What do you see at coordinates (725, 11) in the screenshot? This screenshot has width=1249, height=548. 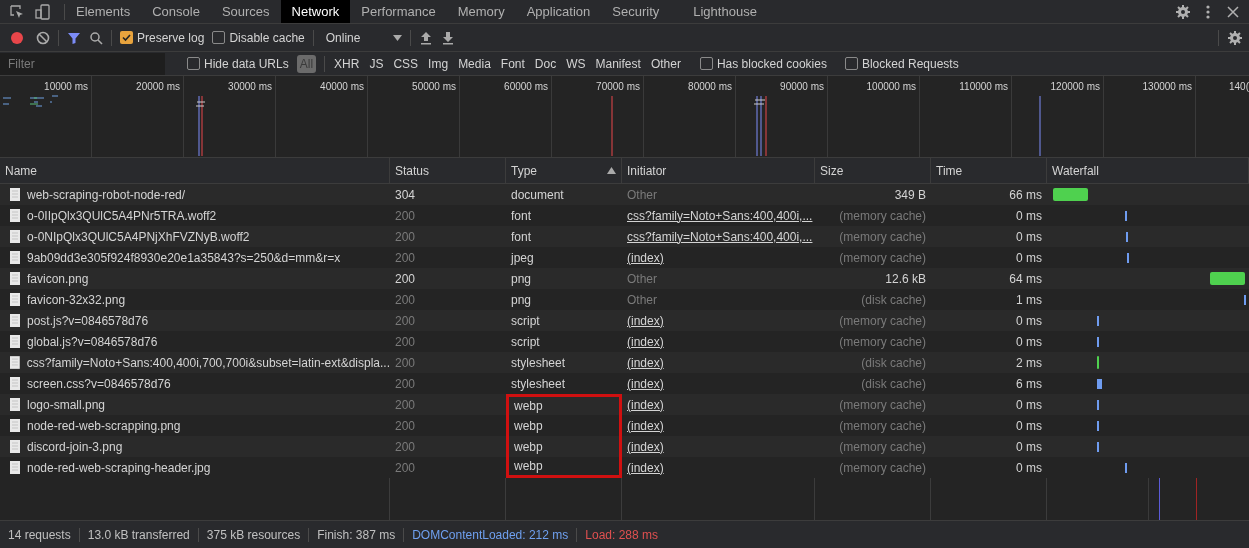 I see `panel-tab: Lighthouse` at bounding box center [725, 11].